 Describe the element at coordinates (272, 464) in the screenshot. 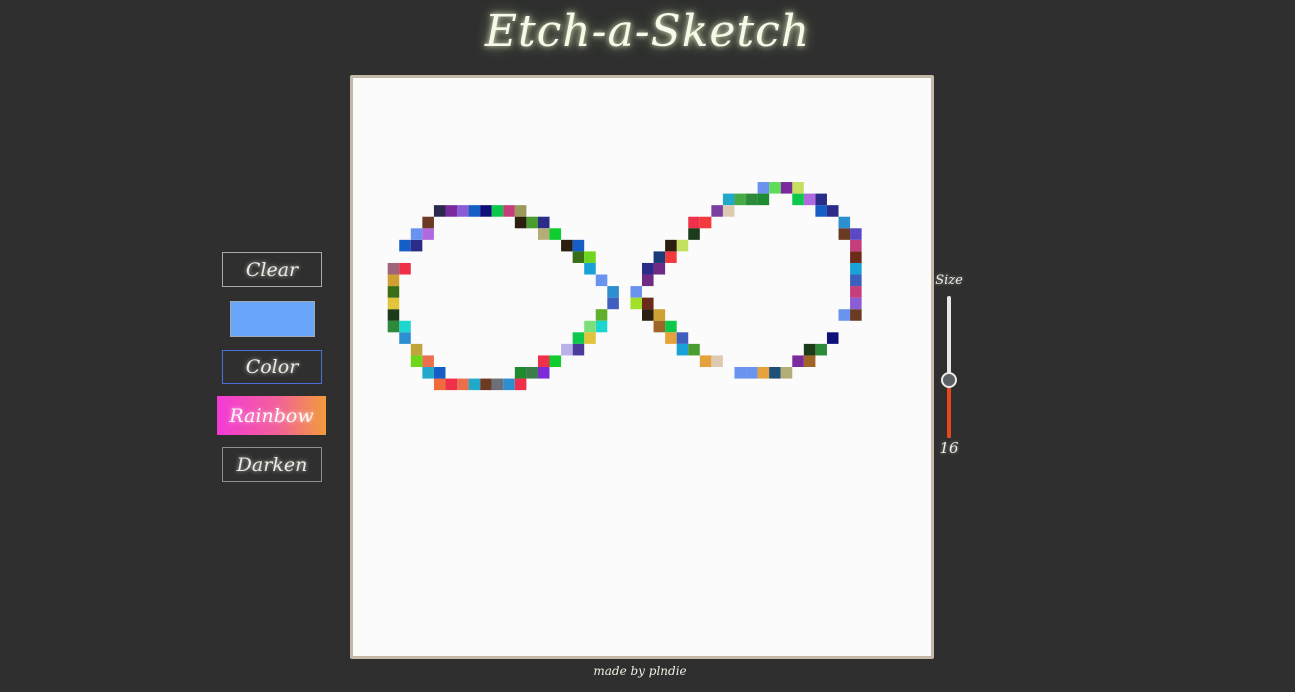

I see `darken-mode-button: Darken` at that location.